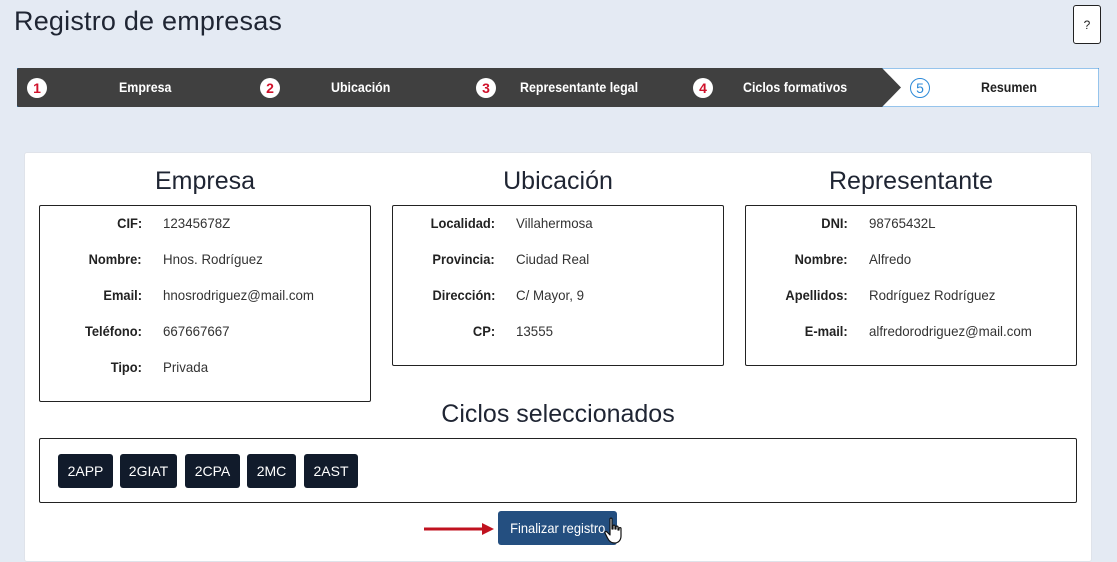  What do you see at coordinates (1087, 24) in the screenshot?
I see `help-button: ?` at bounding box center [1087, 24].